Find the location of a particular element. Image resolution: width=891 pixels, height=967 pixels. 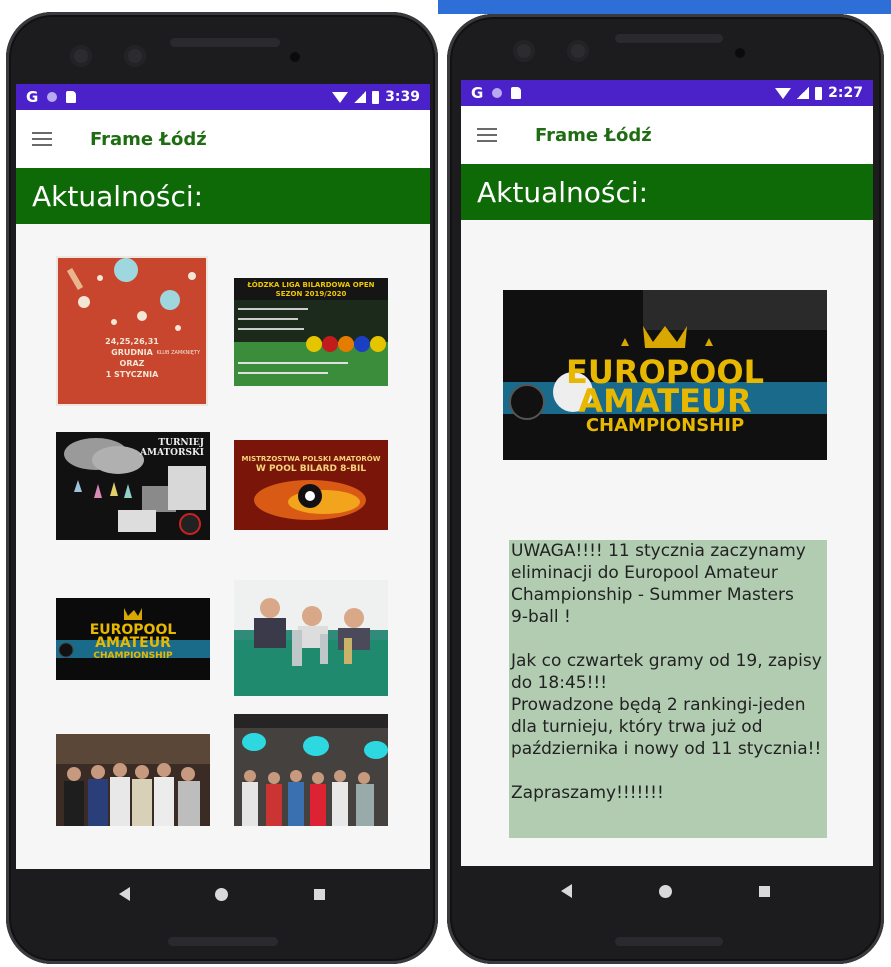

hero-text: AMATEUR is located at coordinates (665, 401).